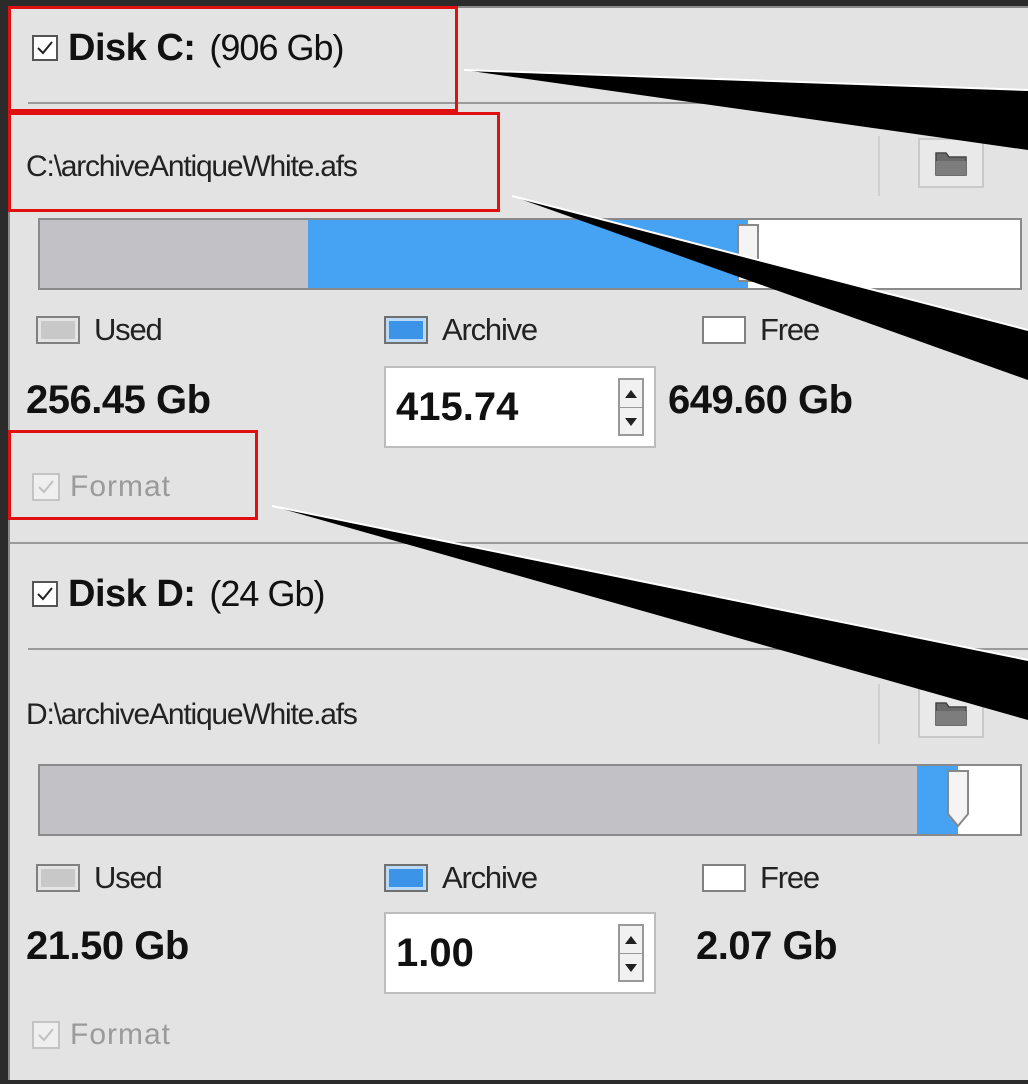 This screenshot has height=1084, width=1028. I want to click on disk-c-used-segment, so click(175, 254).